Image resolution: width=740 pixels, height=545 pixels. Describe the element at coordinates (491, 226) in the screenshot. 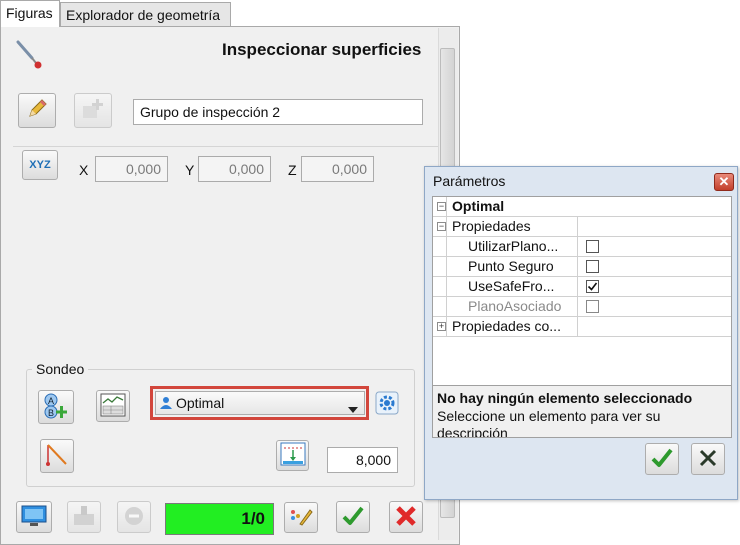

I see `properties-label: Propiedades` at that location.